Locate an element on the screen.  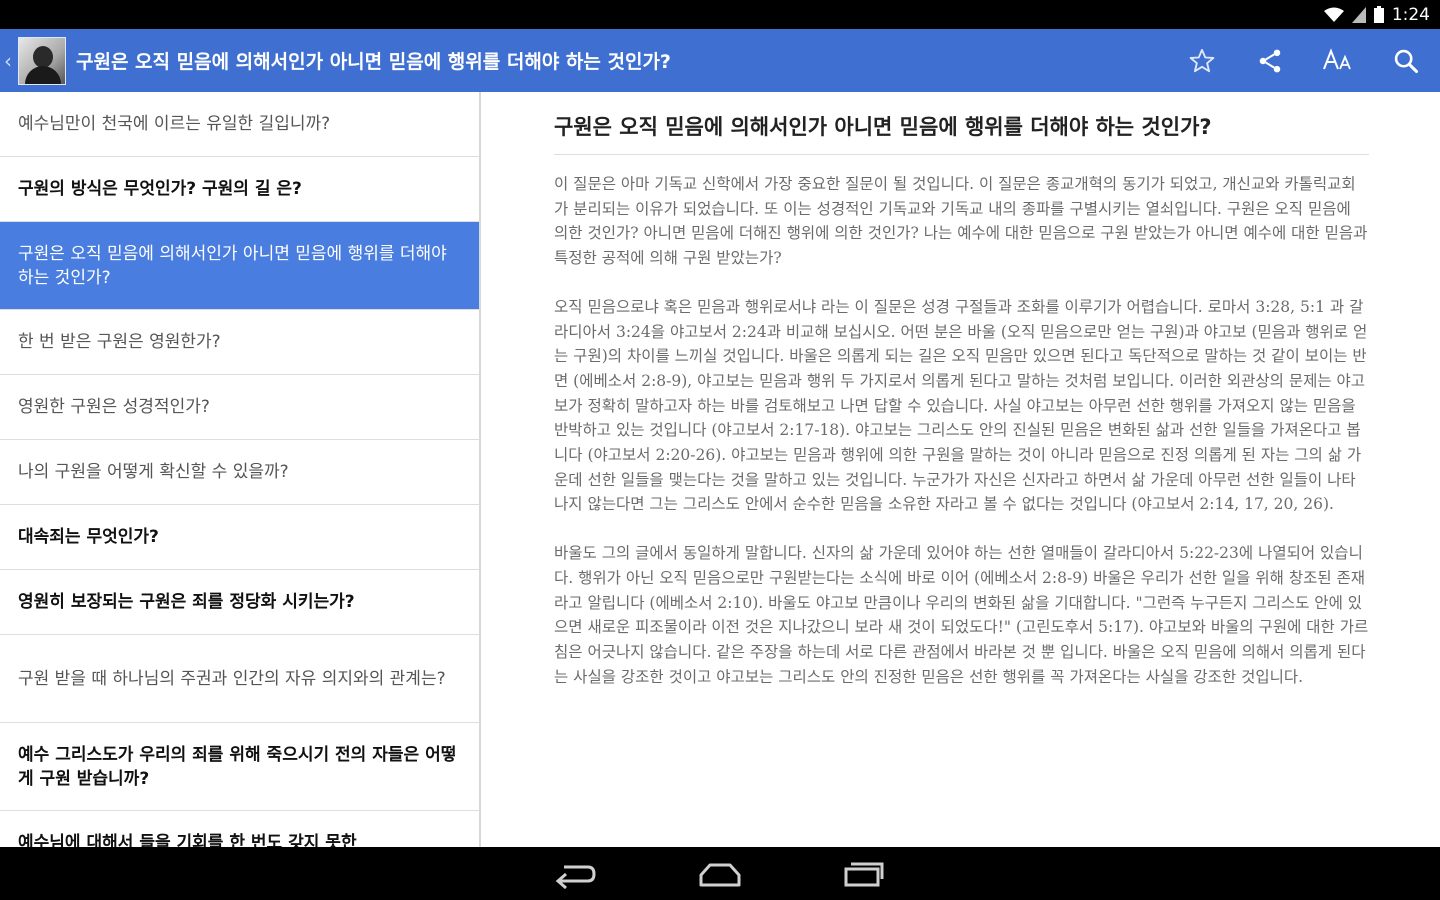
nav-back-button is located at coordinates (576, 873).